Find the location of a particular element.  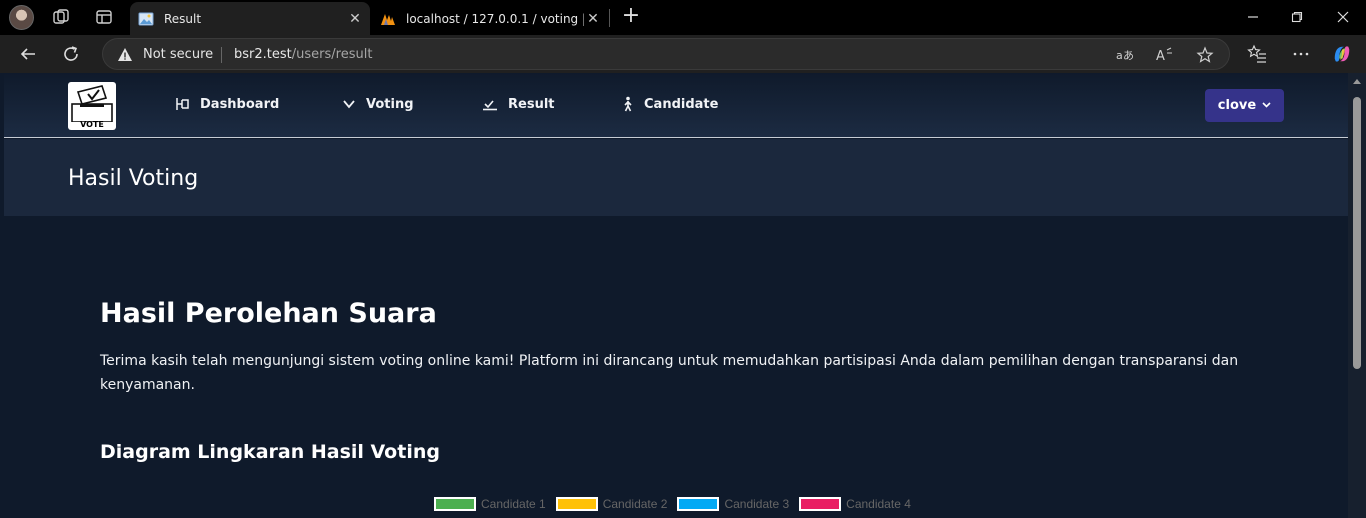

url-text: bsr2.test/users/result is located at coordinates (303, 54).